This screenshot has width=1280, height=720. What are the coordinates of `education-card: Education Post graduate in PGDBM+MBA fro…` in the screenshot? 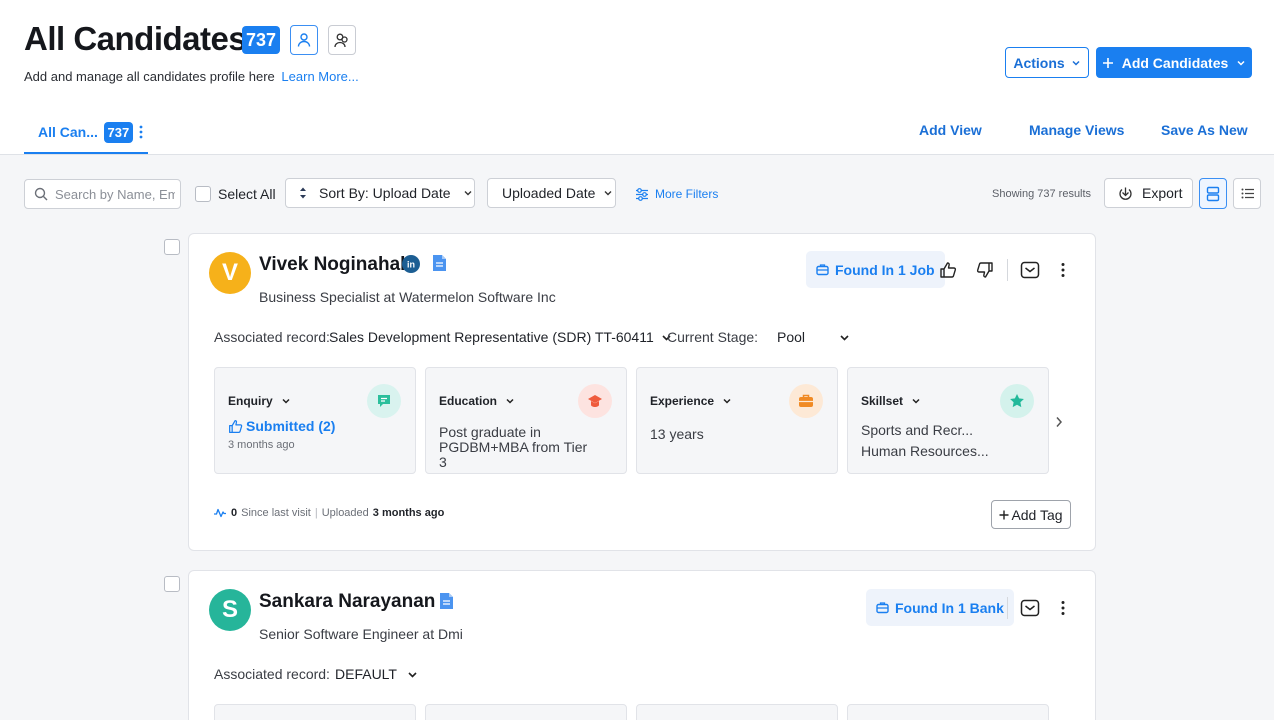 It's located at (526, 420).